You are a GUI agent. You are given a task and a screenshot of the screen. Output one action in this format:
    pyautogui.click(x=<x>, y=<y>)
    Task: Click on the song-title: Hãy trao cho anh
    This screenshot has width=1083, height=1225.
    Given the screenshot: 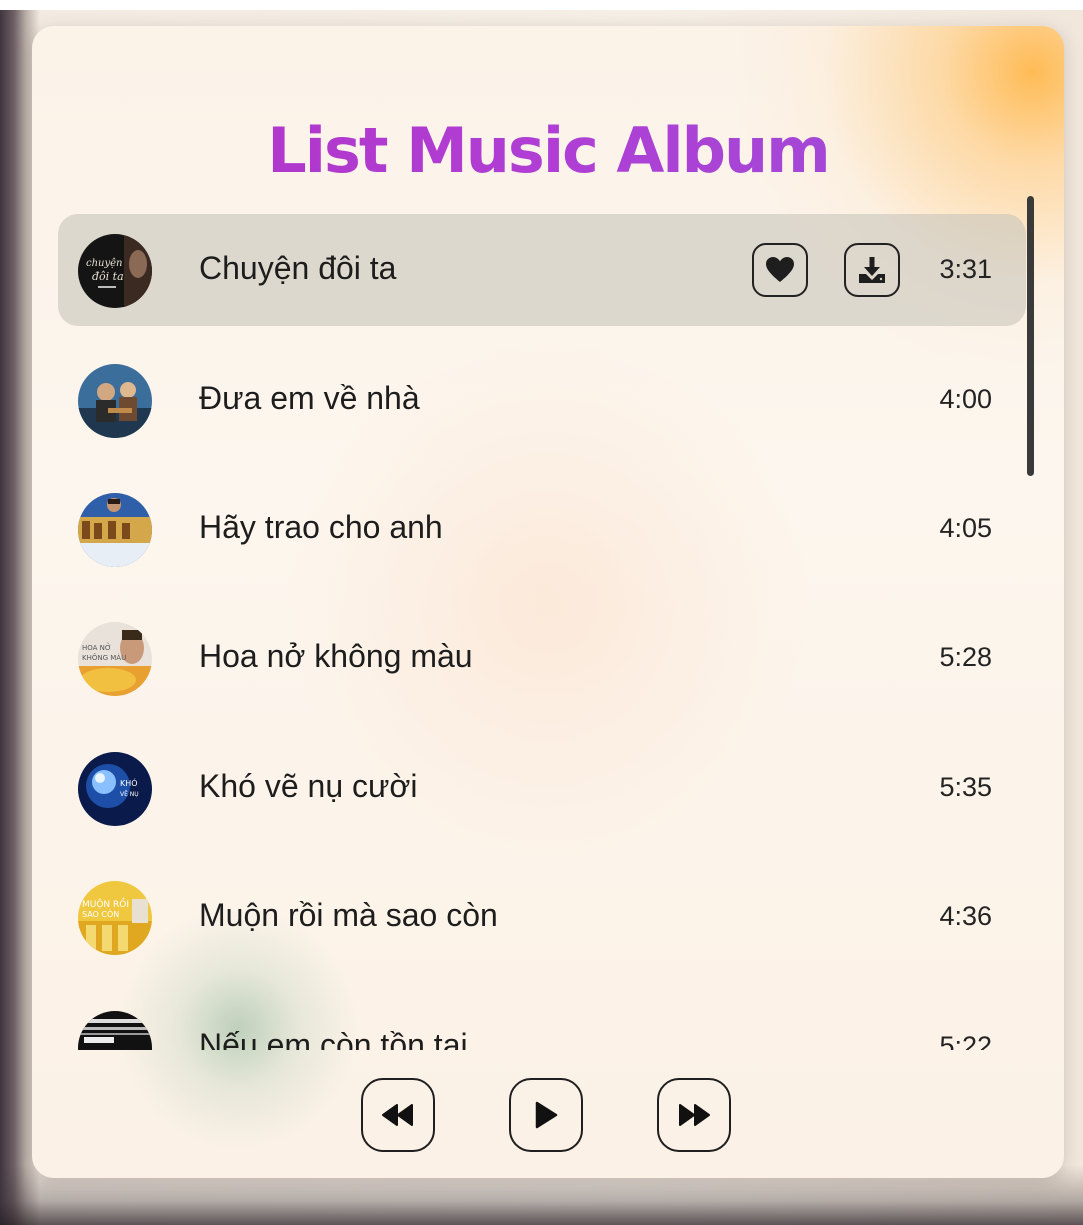 What is the action you would take?
    pyautogui.click(x=321, y=527)
    